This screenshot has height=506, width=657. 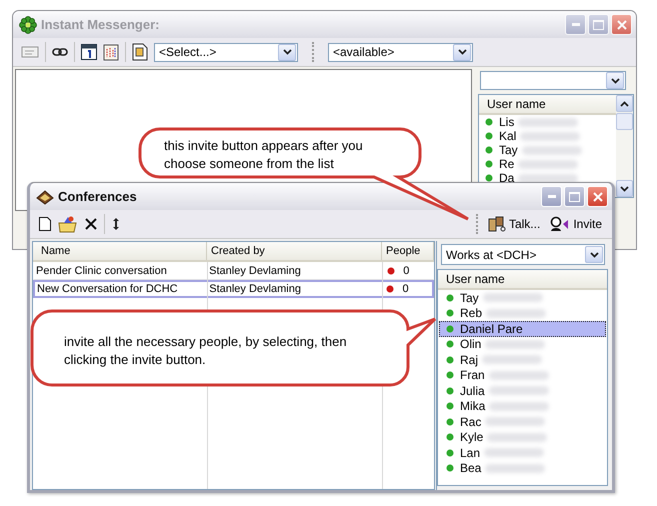 I want to click on user-name: Reb, so click(x=471, y=313).